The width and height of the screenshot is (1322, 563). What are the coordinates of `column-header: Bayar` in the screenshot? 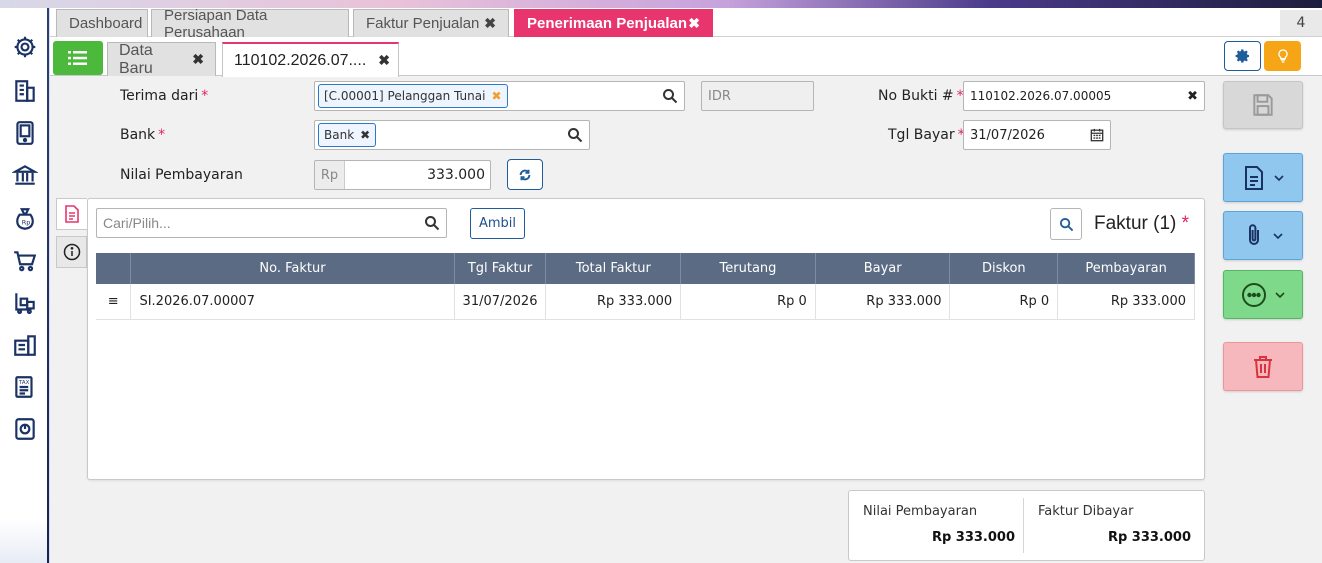 It's located at (883, 268).